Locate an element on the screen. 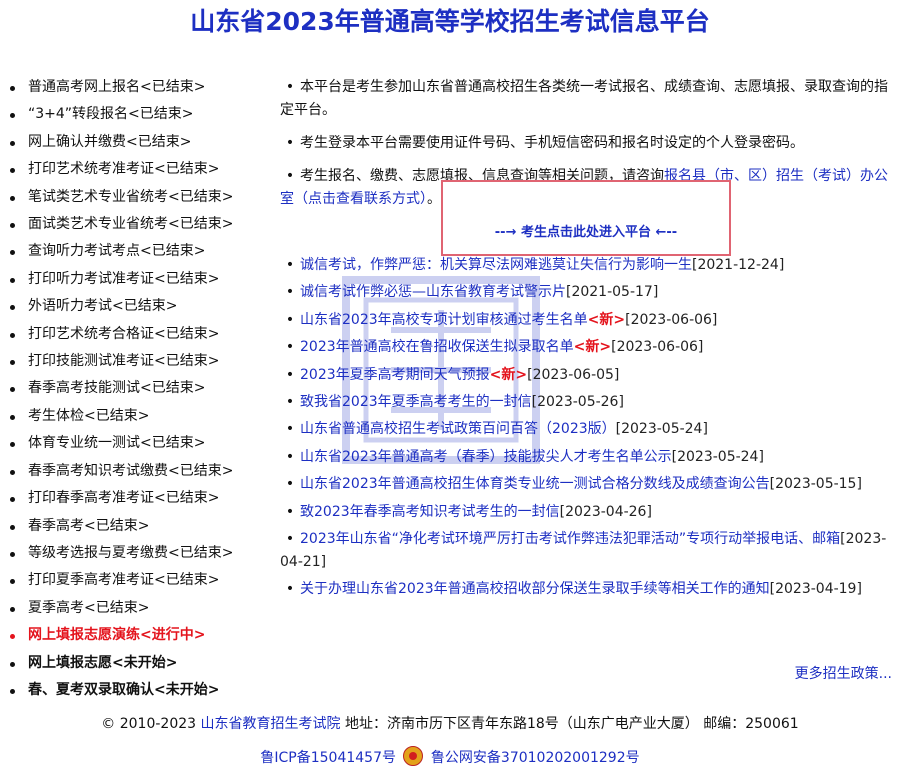 The width and height of the screenshot is (900, 770). info-item: • 考生登录本平台需要使用证件号码、手机短信密码和报名时设定的个人登录密码。 is located at coordinates (544, 143).